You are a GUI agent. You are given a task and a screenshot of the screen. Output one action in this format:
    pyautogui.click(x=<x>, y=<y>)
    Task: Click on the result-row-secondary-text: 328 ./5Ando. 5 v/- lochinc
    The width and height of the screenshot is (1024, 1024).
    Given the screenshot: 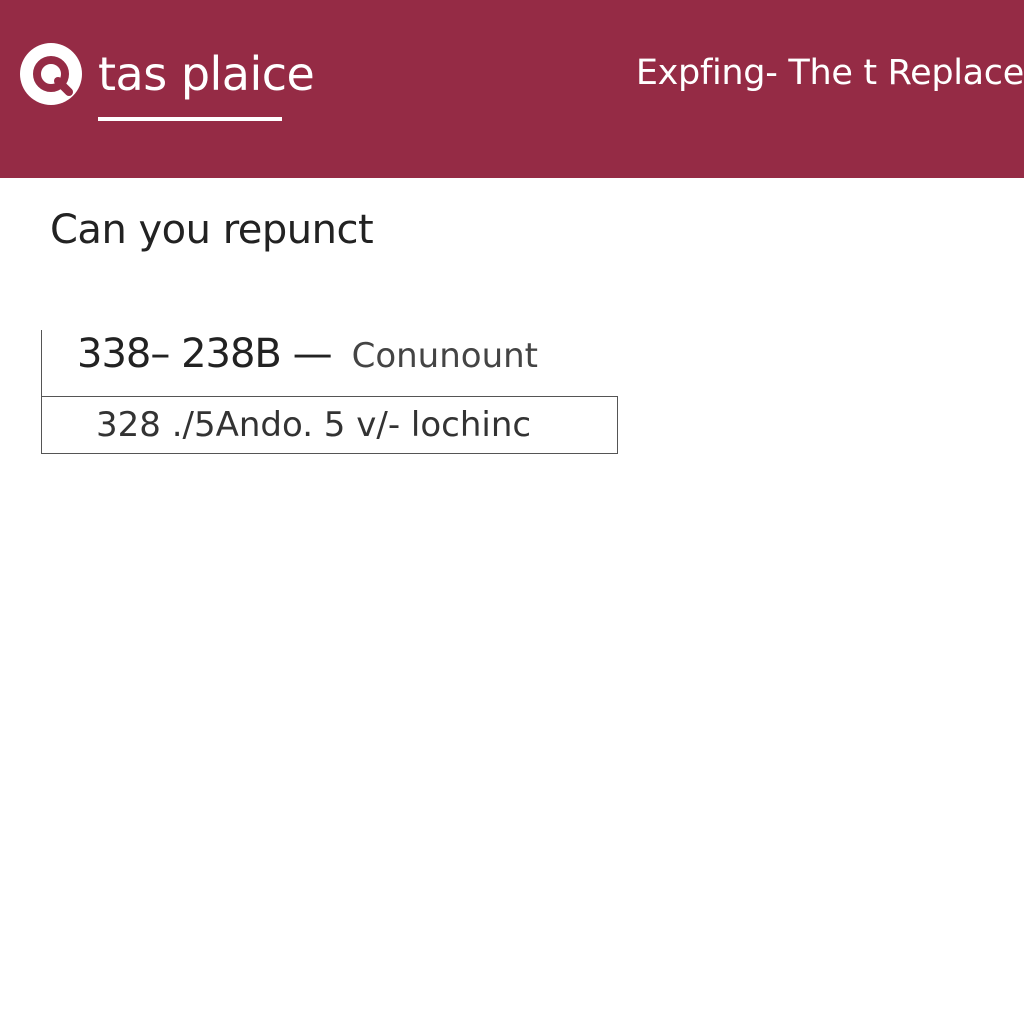 What is the action you would take?
    pyautogui.click(x=314, y=425)
    